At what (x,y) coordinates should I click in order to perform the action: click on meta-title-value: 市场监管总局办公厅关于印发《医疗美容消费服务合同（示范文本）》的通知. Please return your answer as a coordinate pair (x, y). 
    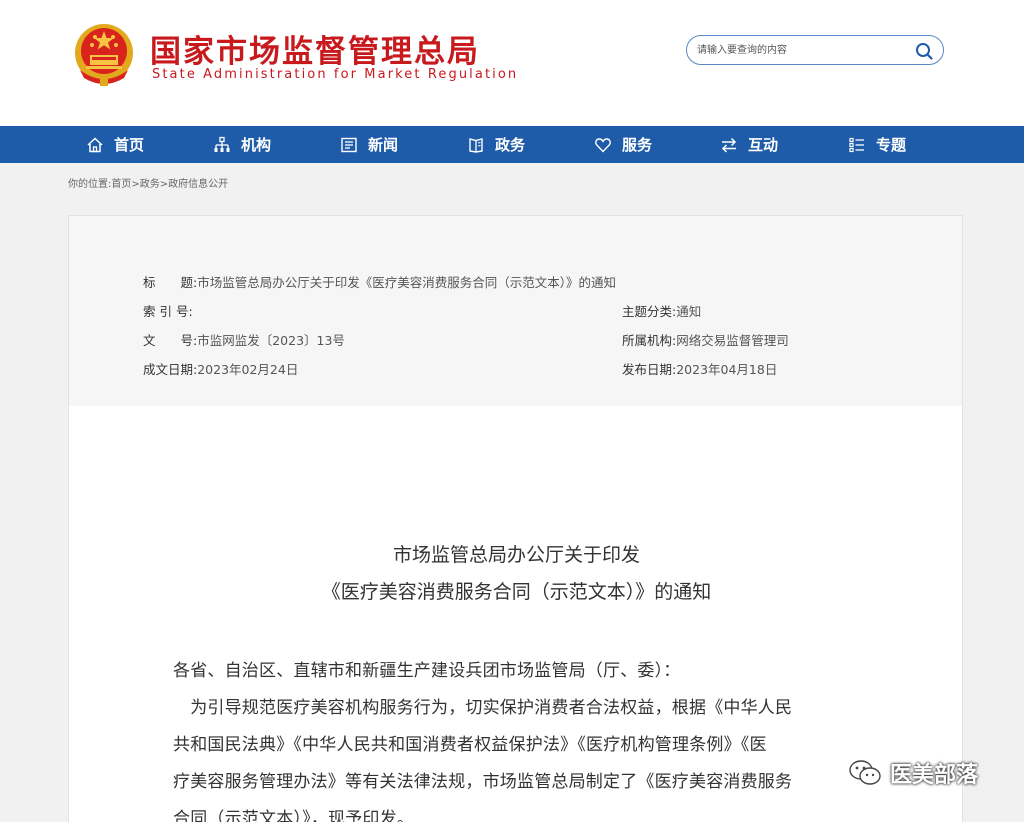
    Looking at the image, I should click on (406, 282).